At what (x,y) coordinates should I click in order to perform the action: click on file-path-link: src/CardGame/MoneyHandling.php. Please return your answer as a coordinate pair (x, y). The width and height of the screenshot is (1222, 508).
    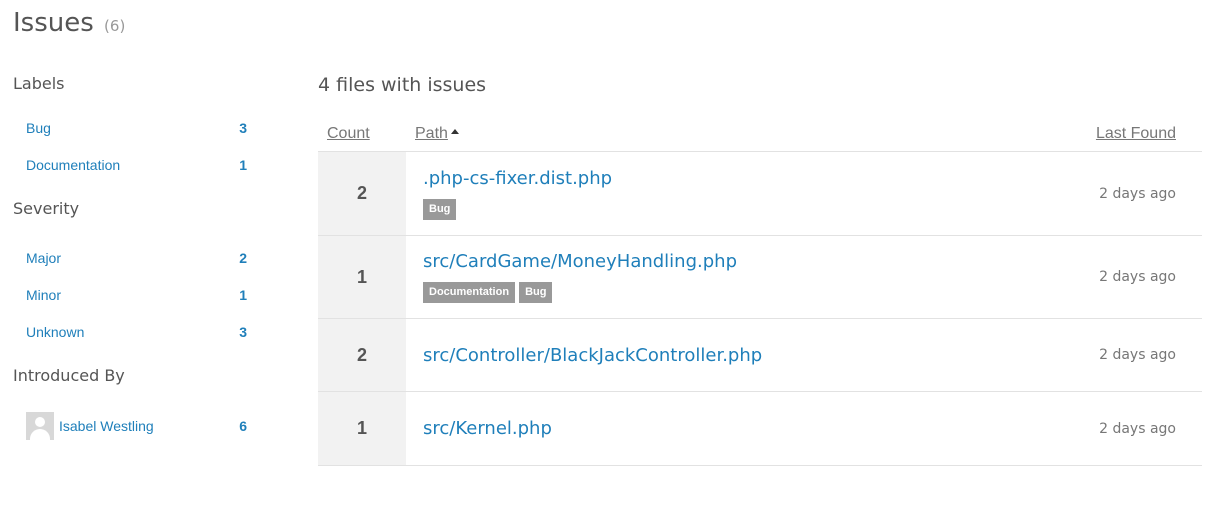
    Looking at the image, I should click on (712, 261).